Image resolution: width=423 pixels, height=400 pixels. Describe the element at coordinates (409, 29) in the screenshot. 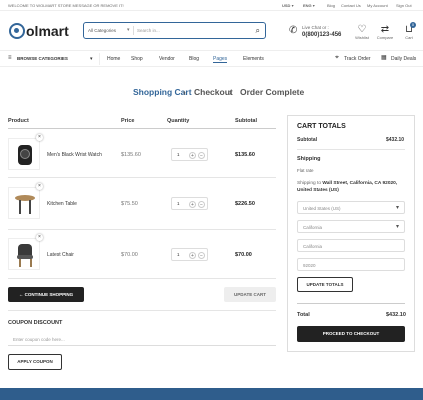

I see `cart-icon: ⊔` at that location.